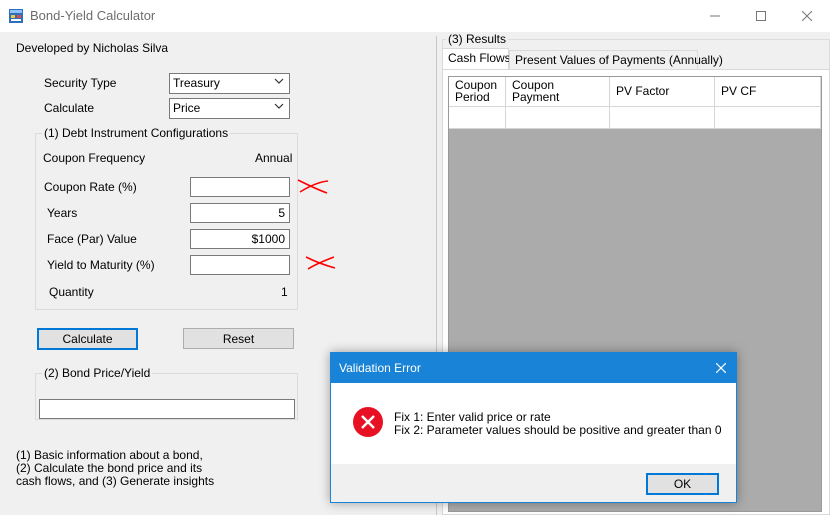  I want to click on tab-present-values: Present Values of Payments (Annually), so click(616, 60).